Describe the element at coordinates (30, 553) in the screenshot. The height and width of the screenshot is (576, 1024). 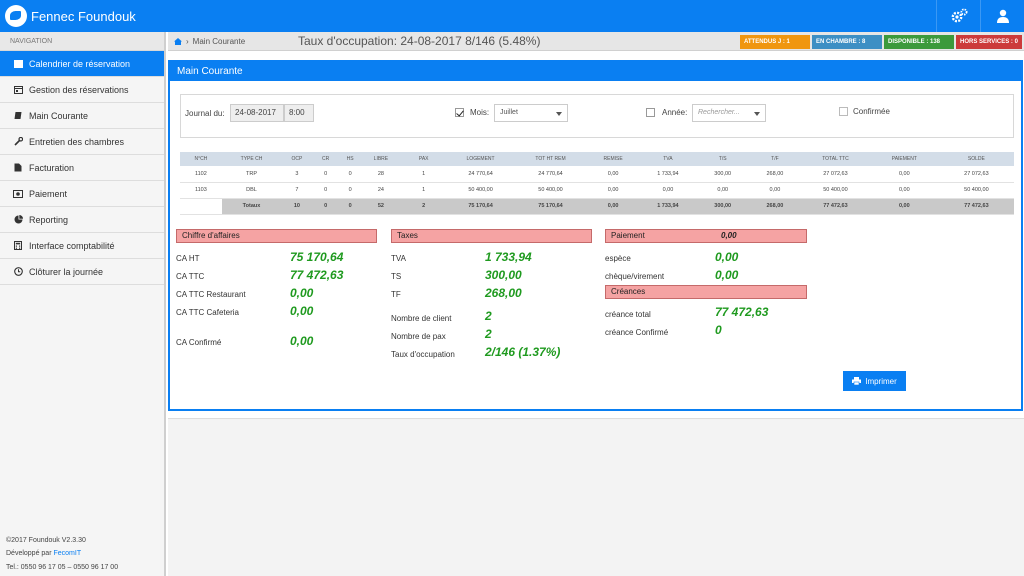
I see `developer-prefix: Développé par` at that location.